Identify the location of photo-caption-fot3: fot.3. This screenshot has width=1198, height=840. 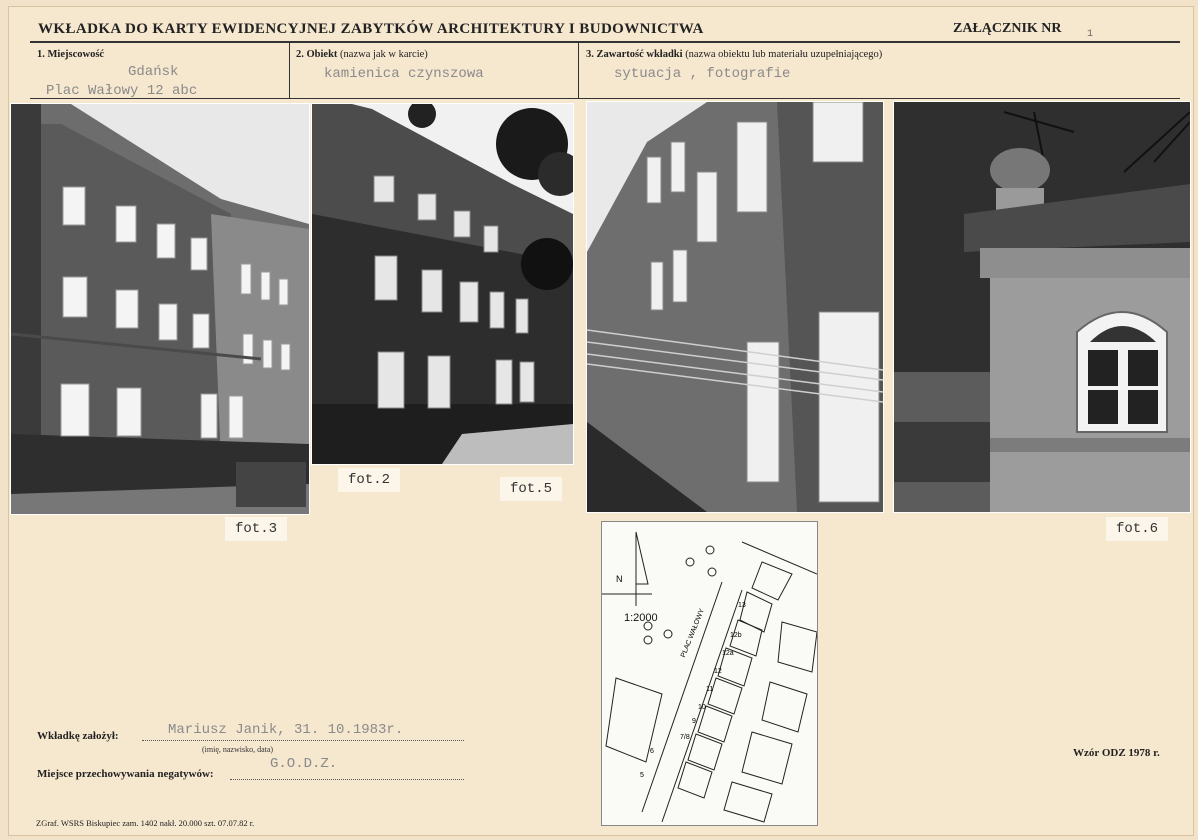
(256, 529).